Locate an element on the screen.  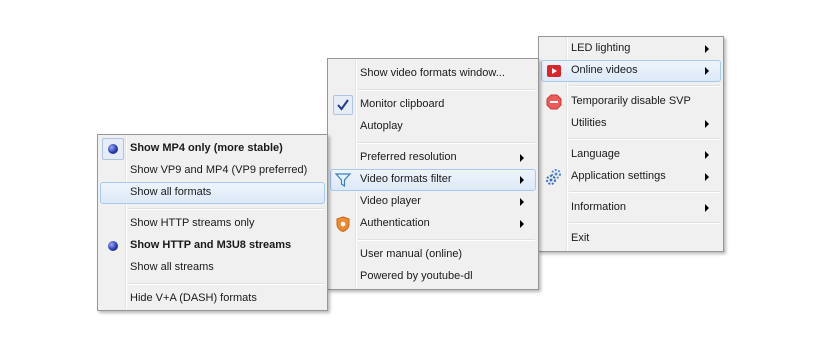
menu-item-video-player: Video player is located at coordinates (433, 202).